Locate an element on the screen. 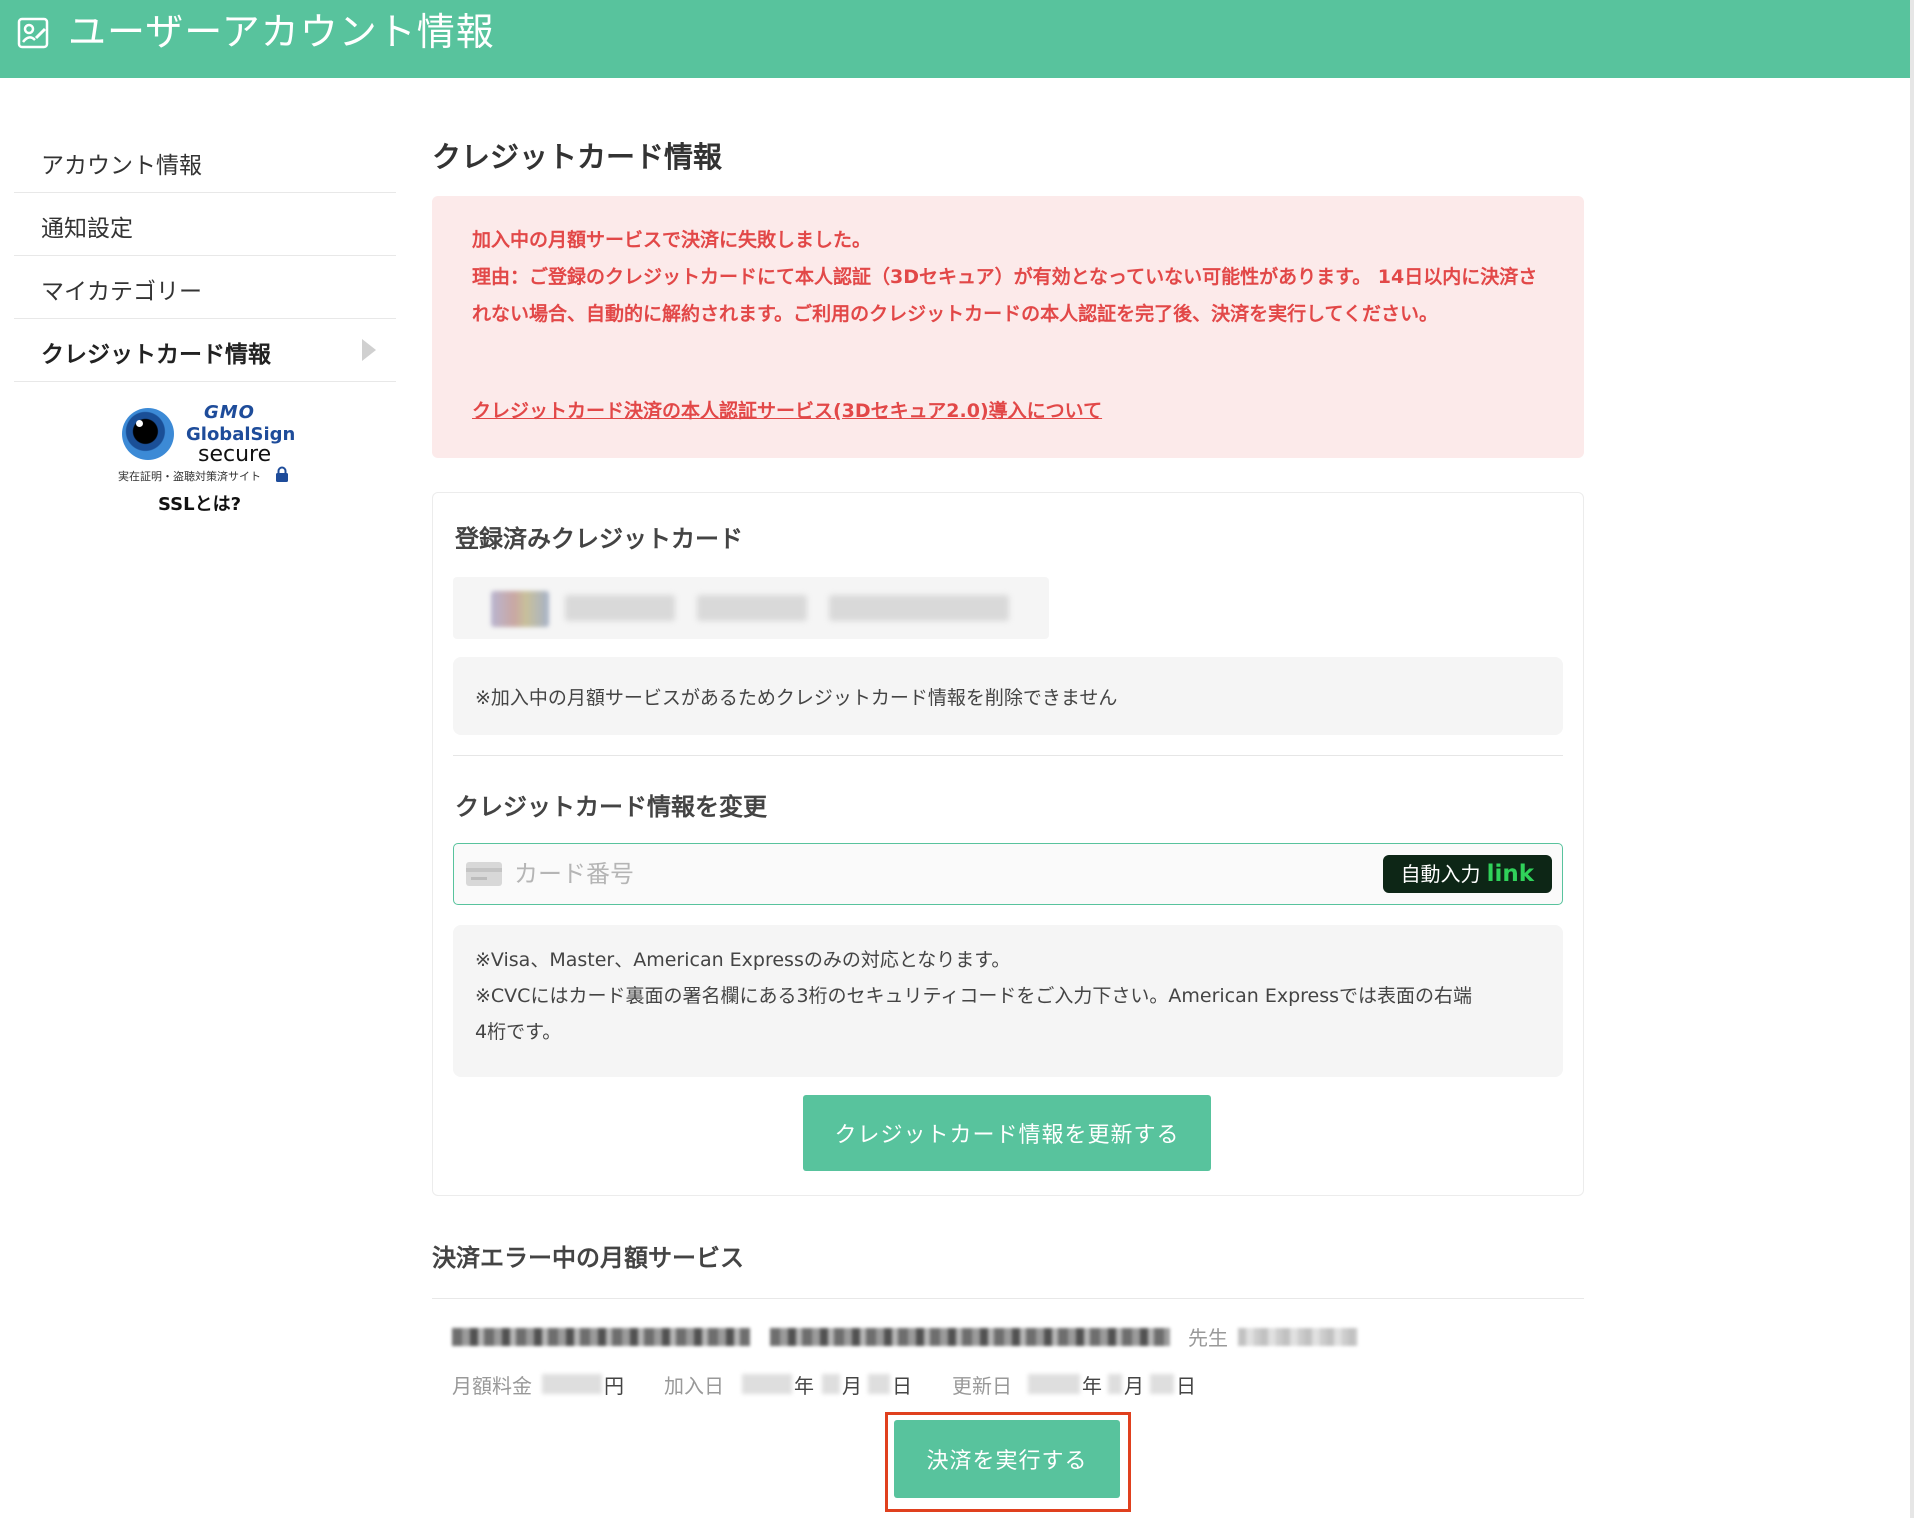 The image size is (1914, 1518). account-edit-icon is located at coordinates (33, 33).